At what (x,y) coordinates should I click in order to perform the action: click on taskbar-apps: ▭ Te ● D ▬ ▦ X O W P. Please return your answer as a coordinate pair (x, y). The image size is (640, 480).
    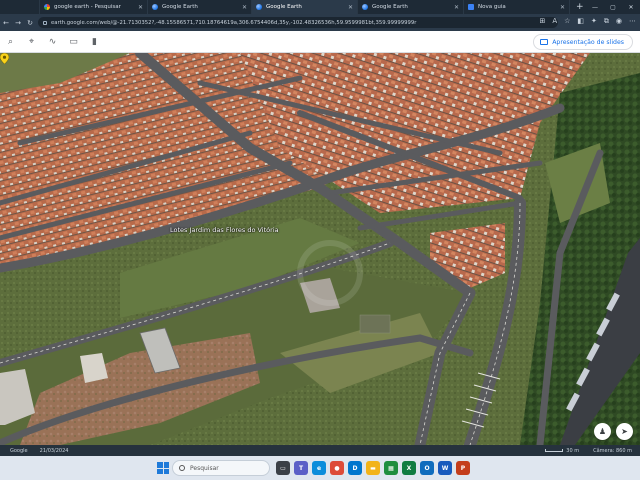
    Looking at the image, I should click on (373, 468).